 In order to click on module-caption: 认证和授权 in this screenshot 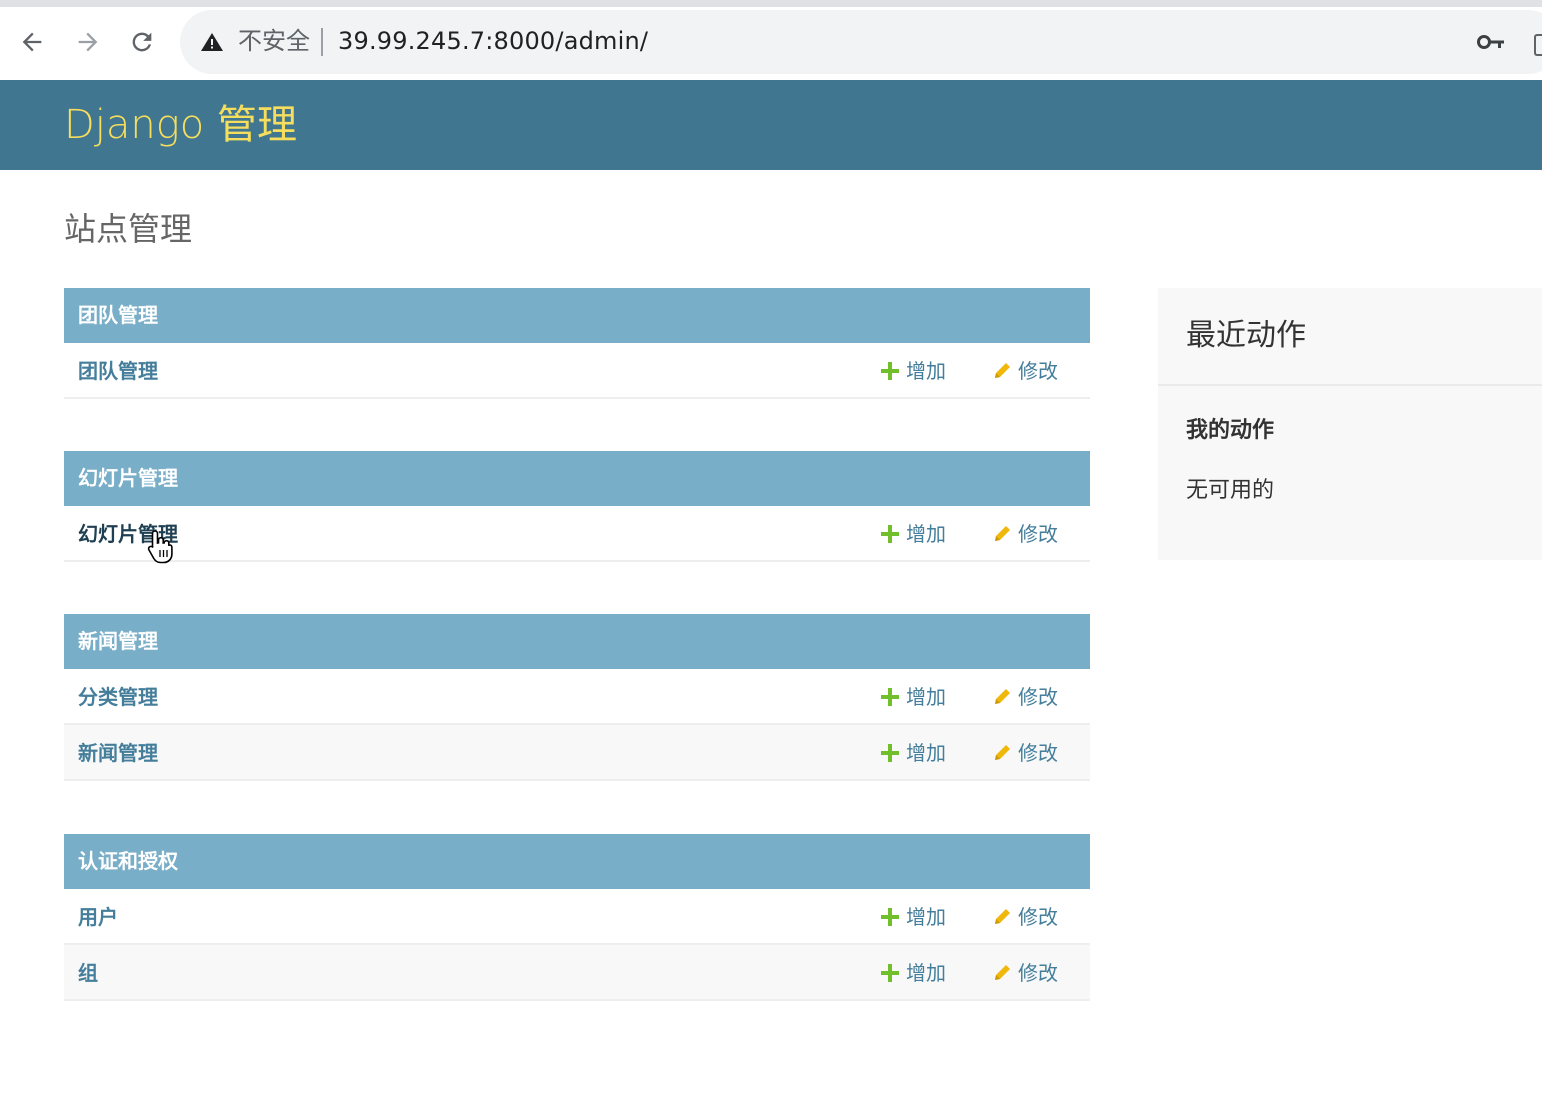, I will do `click(577, 861)`.